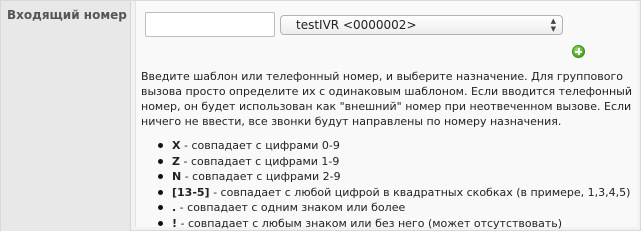 This screenshot has height=240, width=644. I want to click on rule-description: - совпадает с цифрами 2-9, so click(261, 176).